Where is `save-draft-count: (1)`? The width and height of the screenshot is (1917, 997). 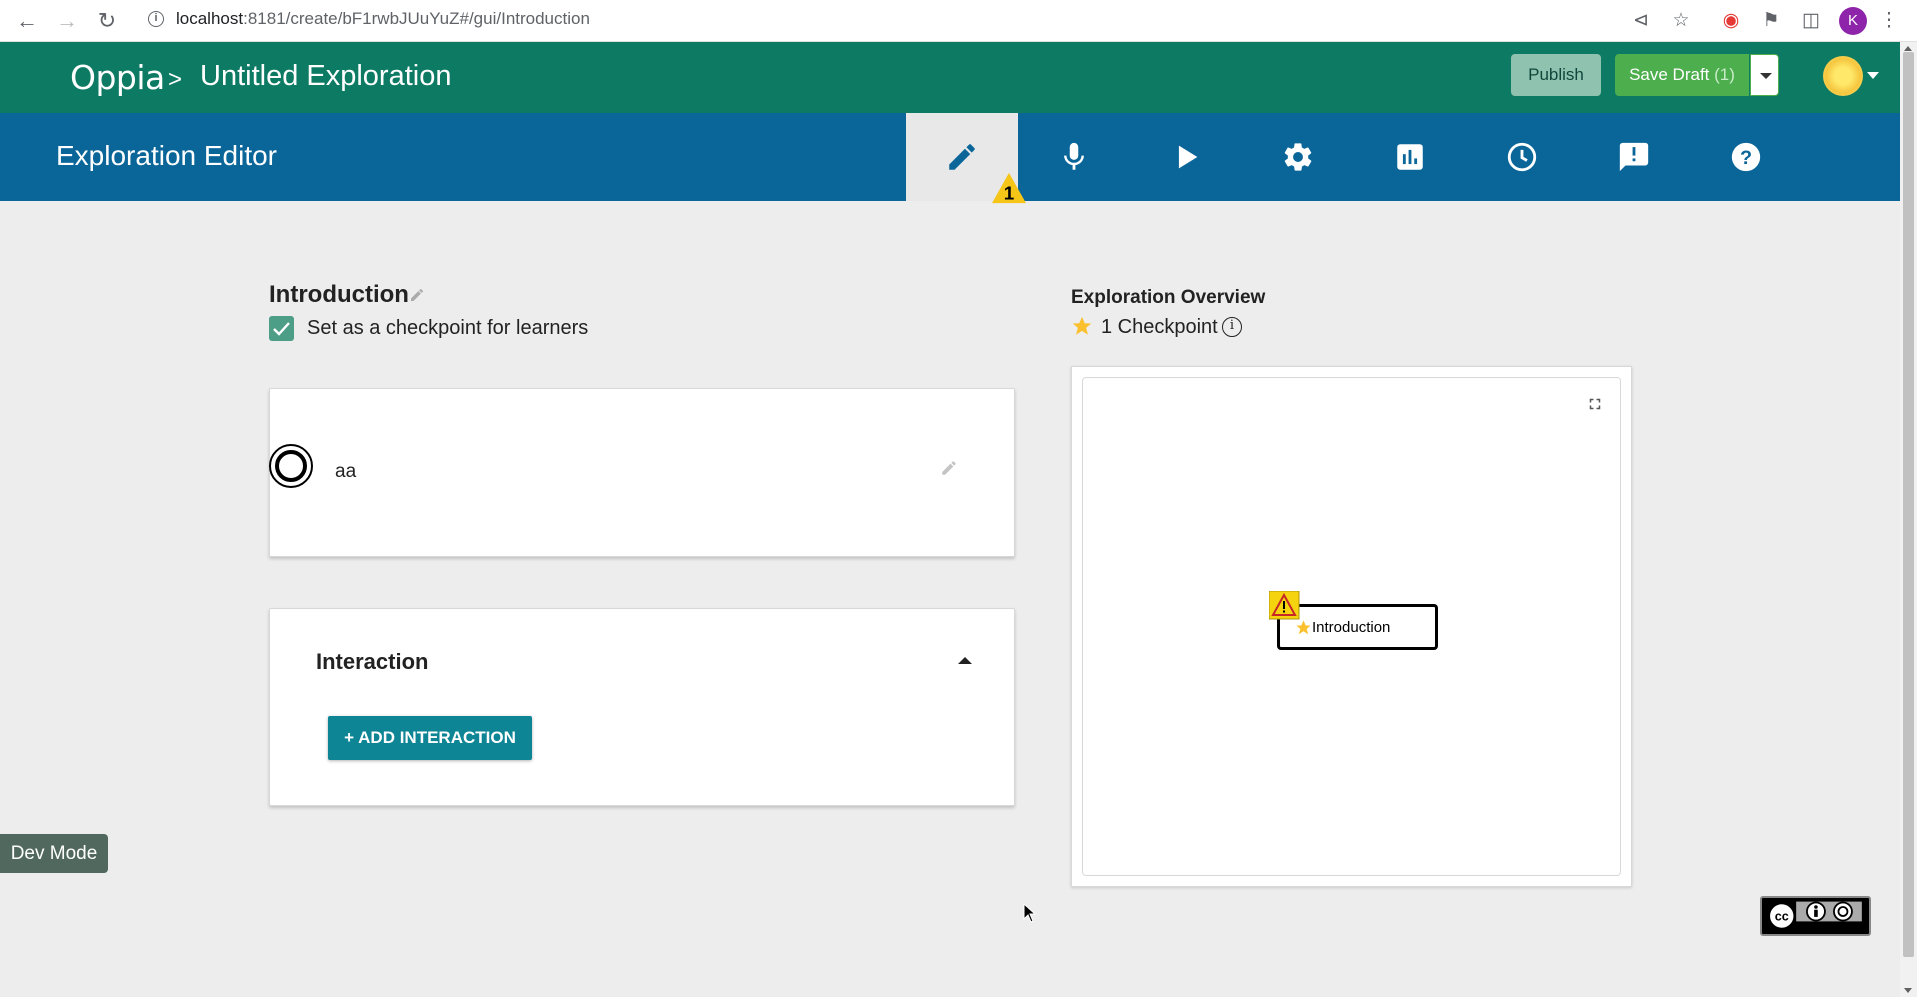 save-draft-count: (1) is located at coordinates (1724, 74).